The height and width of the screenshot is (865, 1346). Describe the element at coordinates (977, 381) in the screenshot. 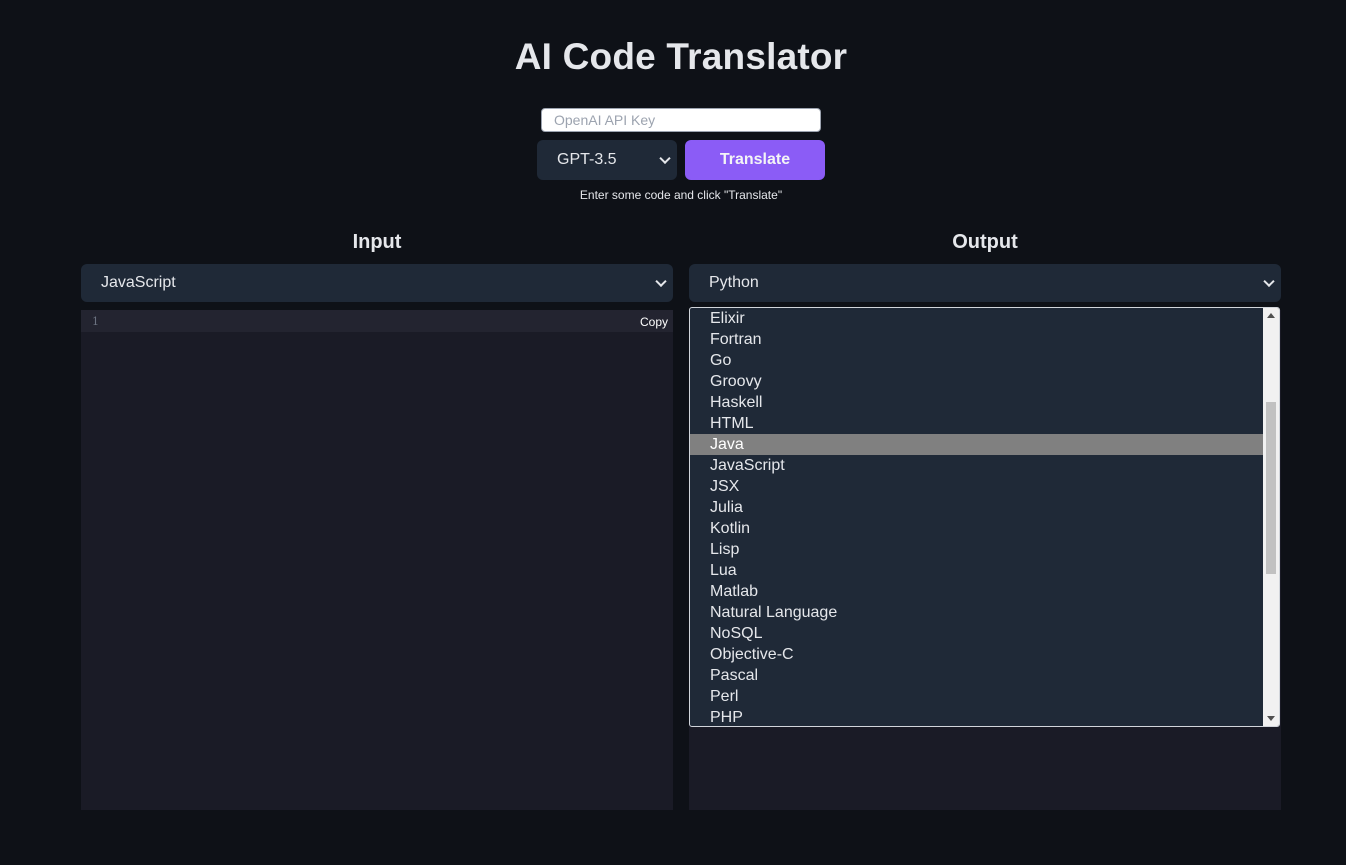

I see `dropdown-option: Groovy` at that location.